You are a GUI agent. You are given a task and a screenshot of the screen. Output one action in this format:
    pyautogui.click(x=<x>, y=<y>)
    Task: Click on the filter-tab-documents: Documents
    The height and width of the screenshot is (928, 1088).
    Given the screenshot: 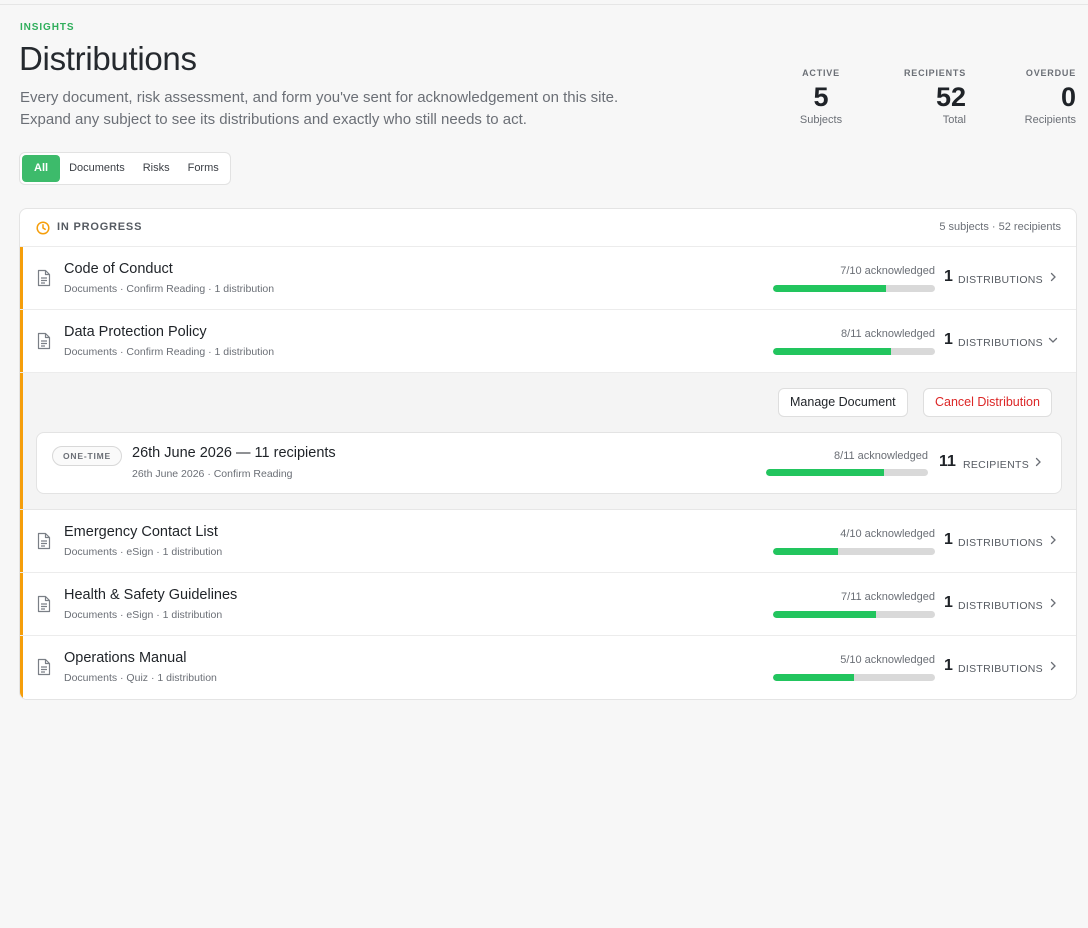 What is the action you would take?
    pyautogui.click(x=97, y=168)
    